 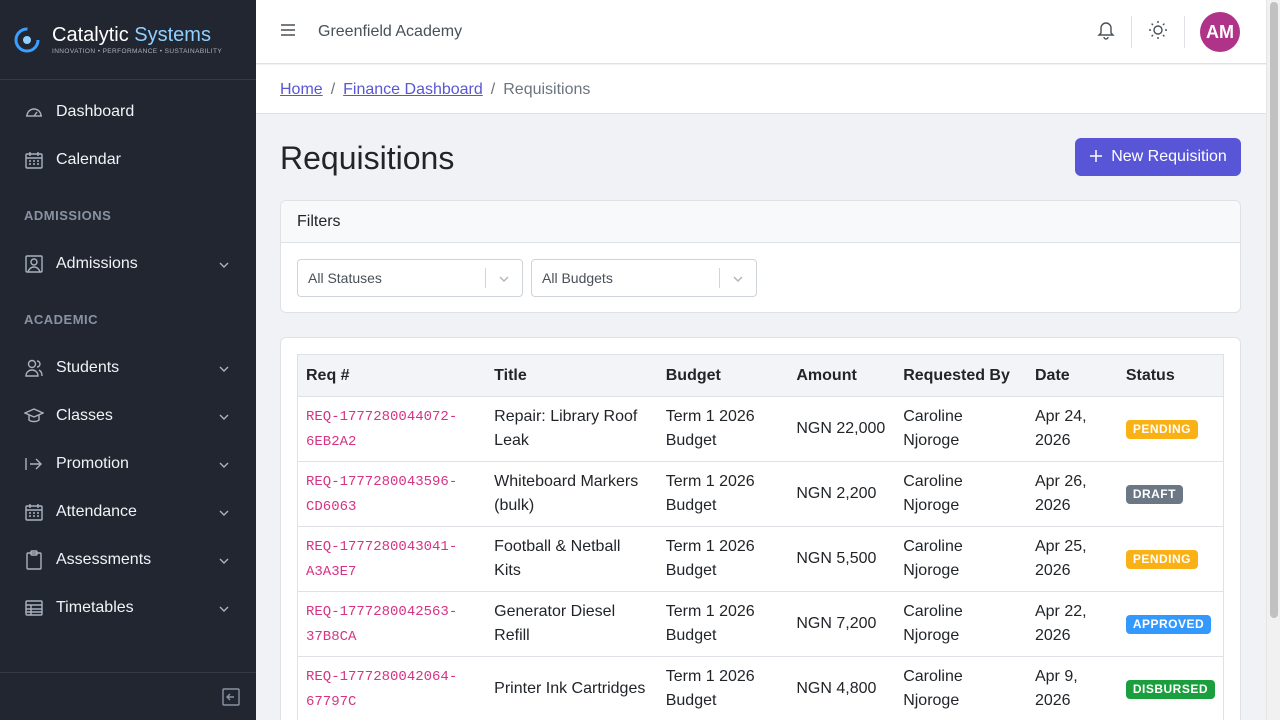 What do you see at coordinates (34, 368) in the screenshot?
I see `people-icon` at bounding box center [34, 368].